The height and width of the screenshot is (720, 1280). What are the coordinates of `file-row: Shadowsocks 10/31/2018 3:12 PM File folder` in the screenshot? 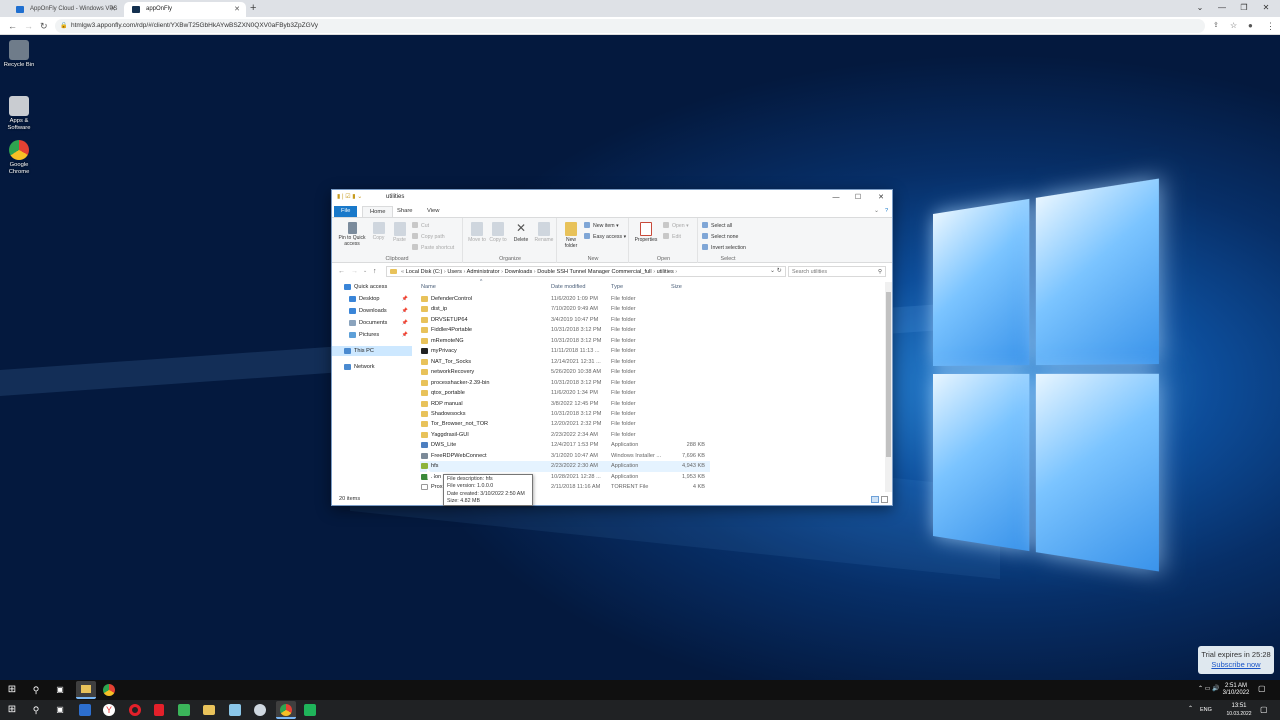 It's located at (565, 414).